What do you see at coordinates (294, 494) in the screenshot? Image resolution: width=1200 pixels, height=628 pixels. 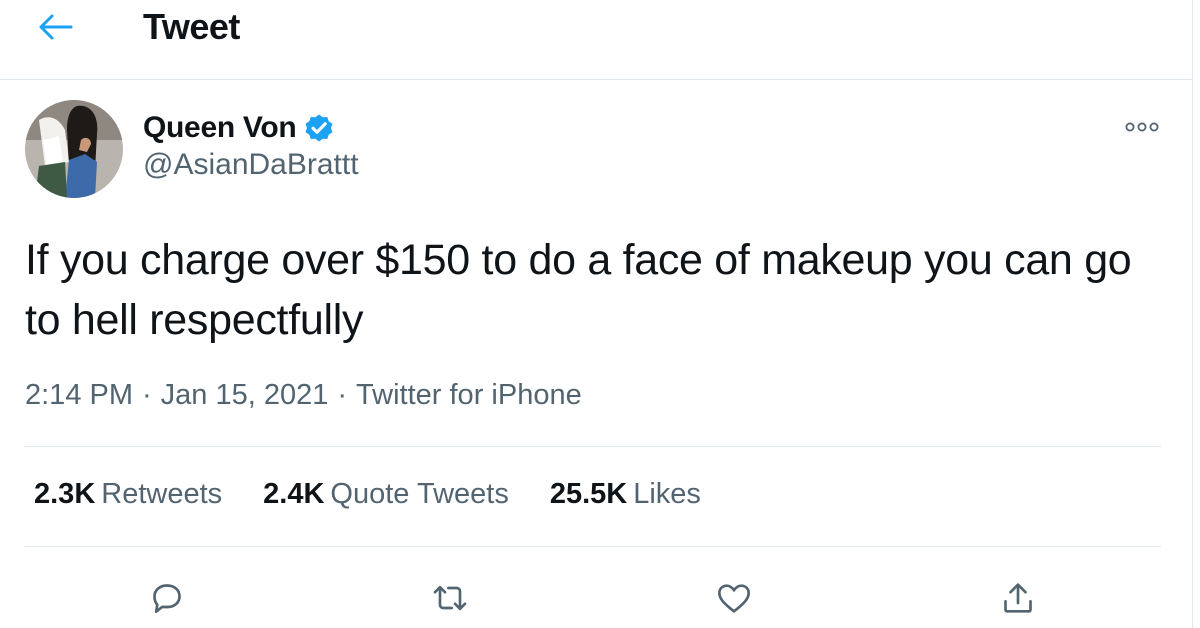 I see `quote-tweets-count: 2.4K` at bounding box center [294, 494].